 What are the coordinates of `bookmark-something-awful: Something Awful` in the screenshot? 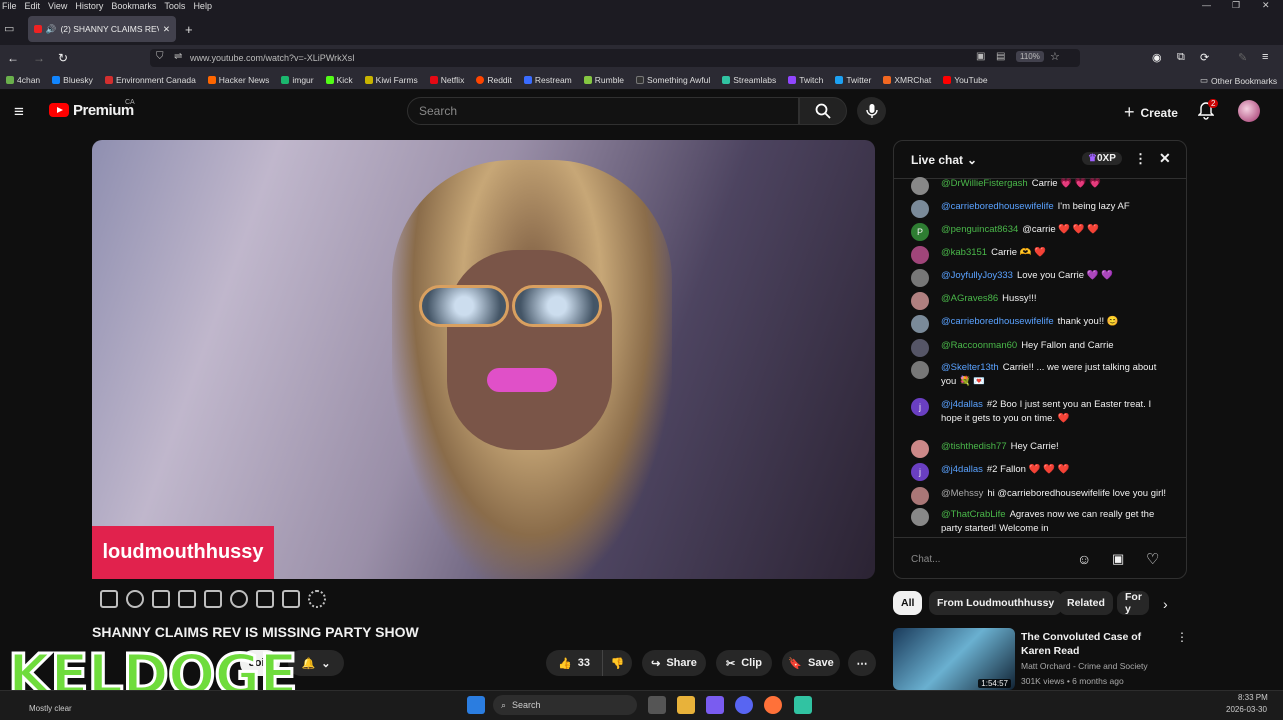 It's located at (673, 80).